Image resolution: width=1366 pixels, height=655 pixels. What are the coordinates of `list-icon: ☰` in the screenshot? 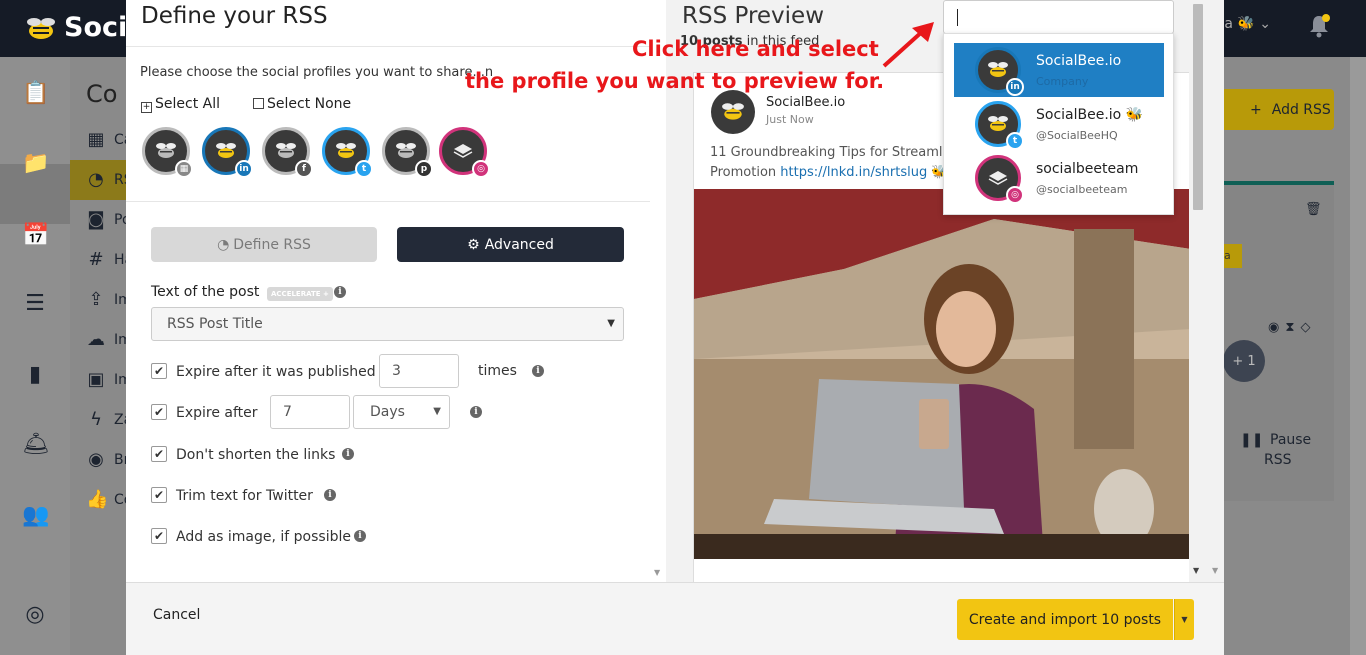 It's located at (35, 304).